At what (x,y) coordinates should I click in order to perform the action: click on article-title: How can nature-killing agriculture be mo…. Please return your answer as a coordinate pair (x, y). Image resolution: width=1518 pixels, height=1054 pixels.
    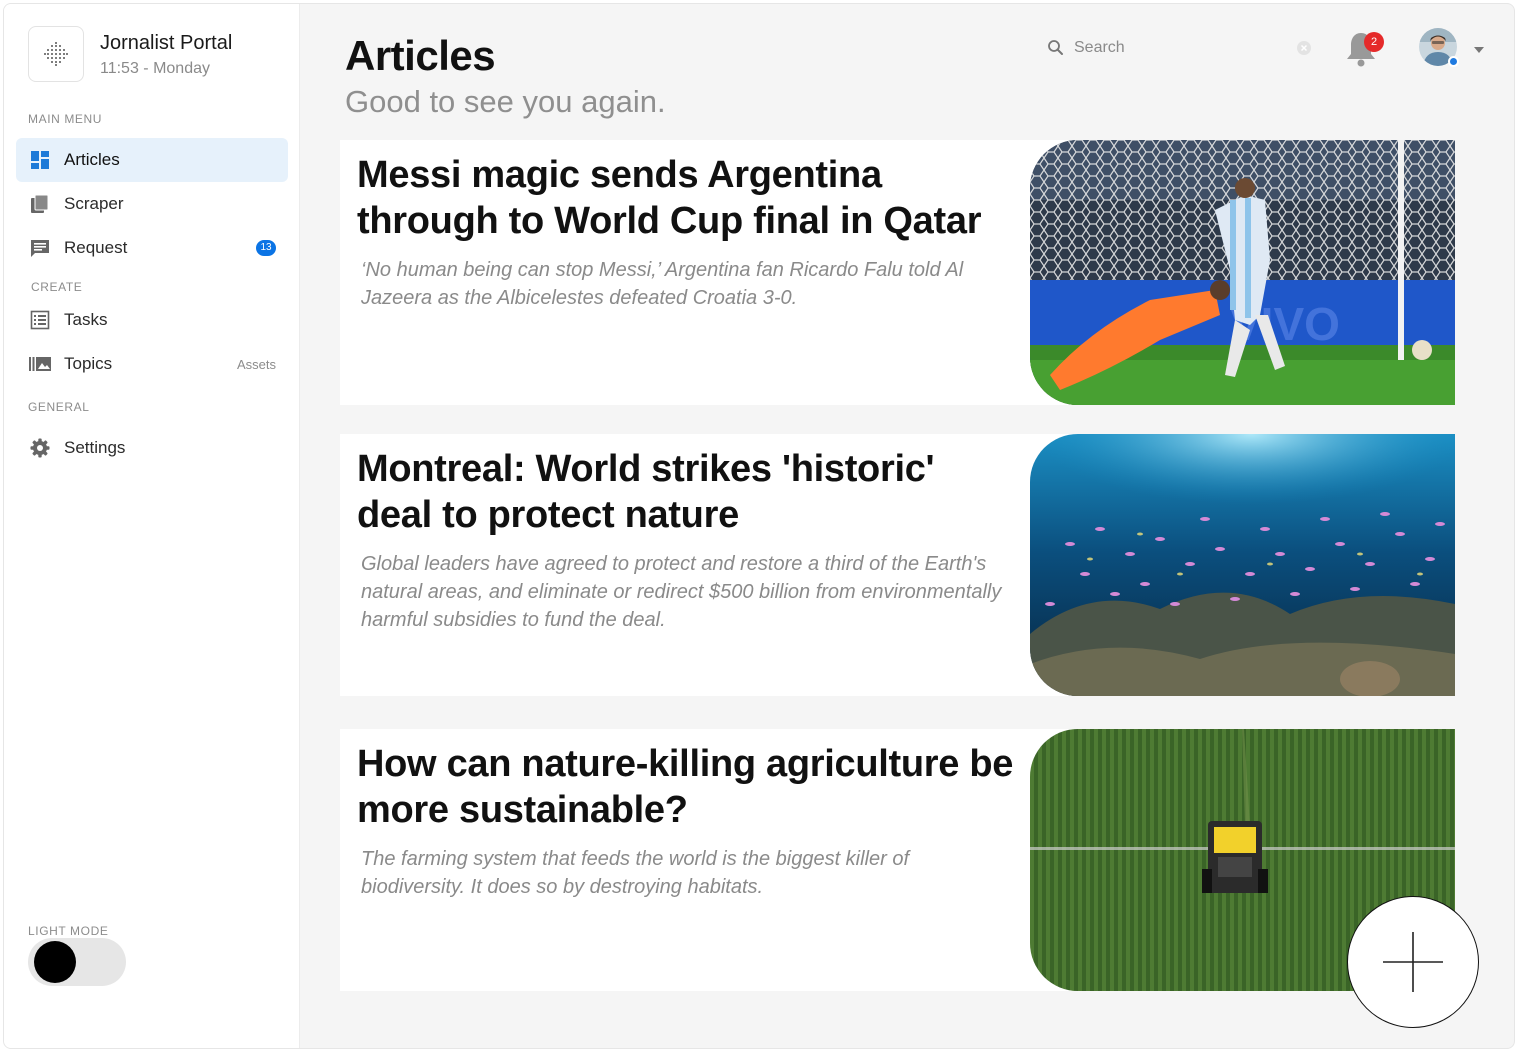
    Looking at the image, I should click on (687, 787).